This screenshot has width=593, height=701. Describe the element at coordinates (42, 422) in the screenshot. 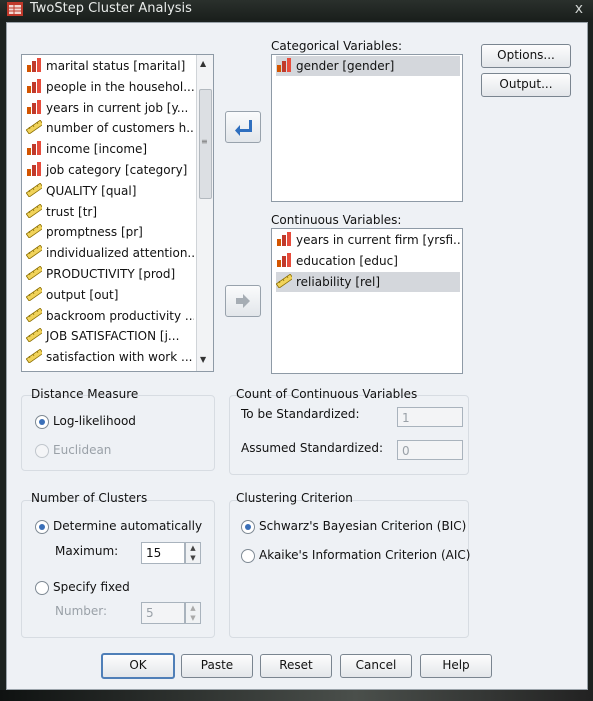

I see `log-likelihood-radio` at that location.